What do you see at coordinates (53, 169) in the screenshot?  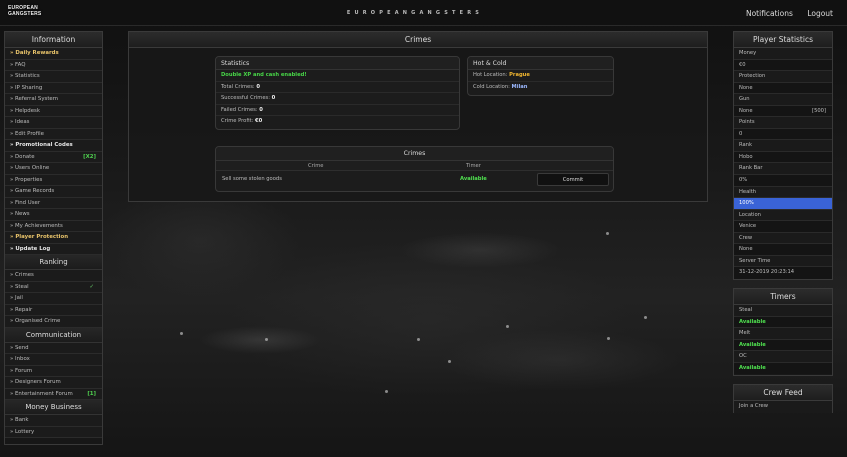 I see `sidebar-item-users-online: » Users Online` at bounding box center [53, 169].